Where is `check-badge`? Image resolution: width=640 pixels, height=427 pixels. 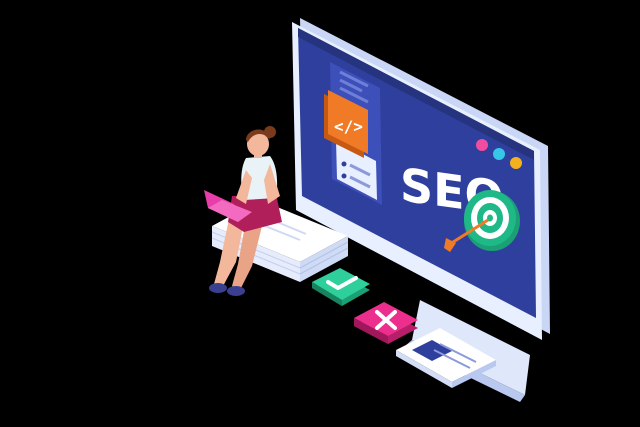 check-badge is located at coordinates (341, 287).